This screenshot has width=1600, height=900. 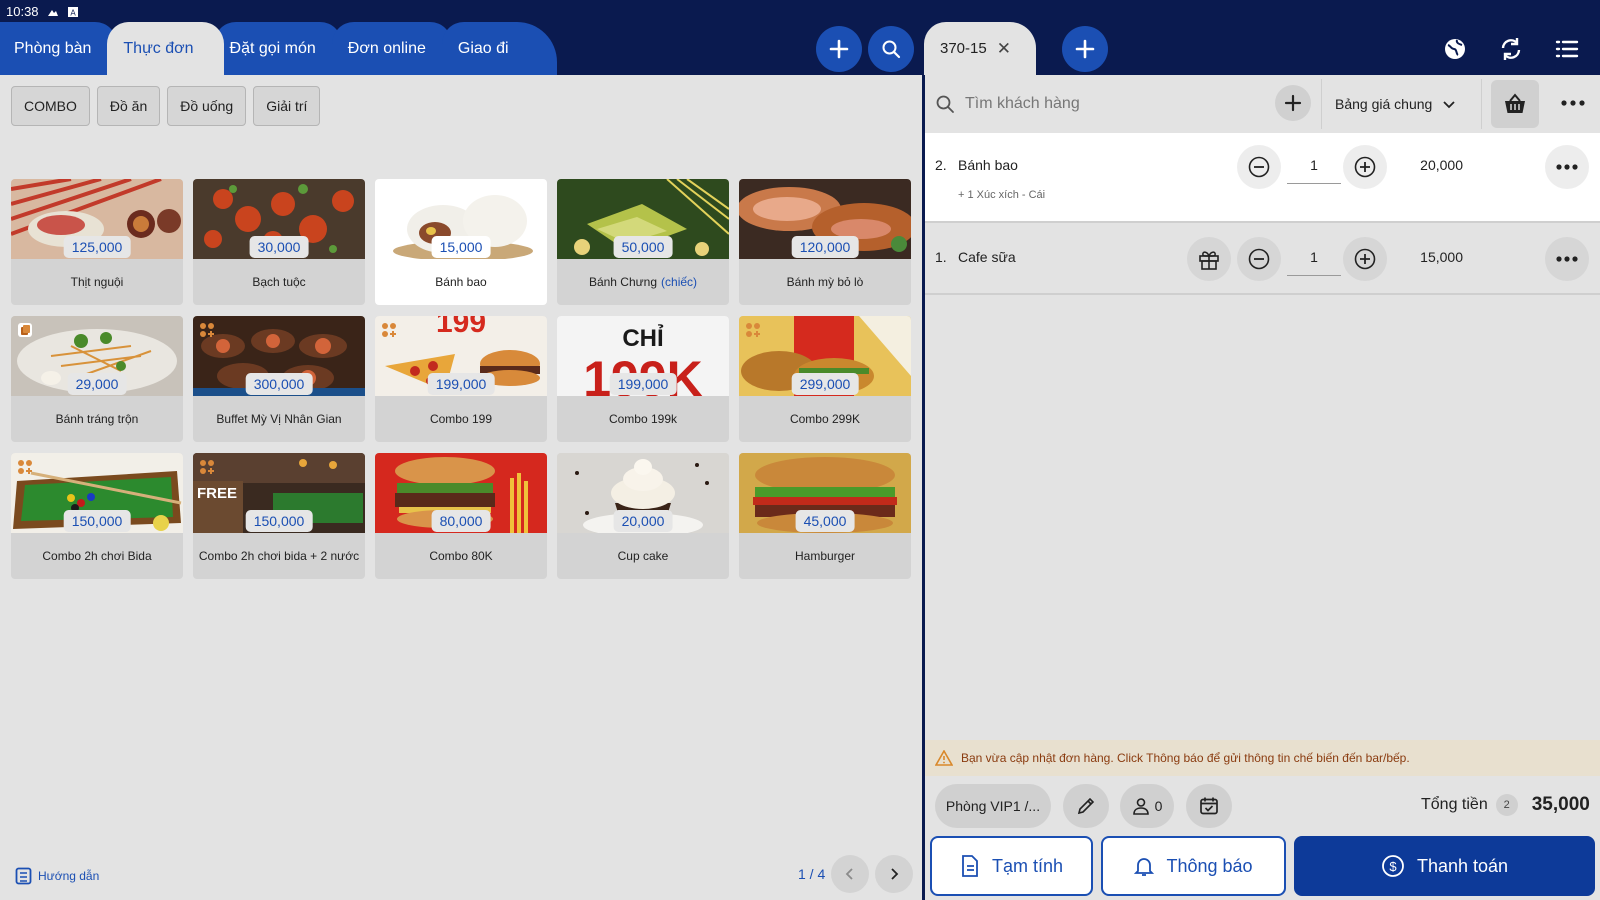 I want to click on order-line: 2. Bánh bao + 1 Xúc xích - Cái 1 20,000, so click(x=1262, y=177).